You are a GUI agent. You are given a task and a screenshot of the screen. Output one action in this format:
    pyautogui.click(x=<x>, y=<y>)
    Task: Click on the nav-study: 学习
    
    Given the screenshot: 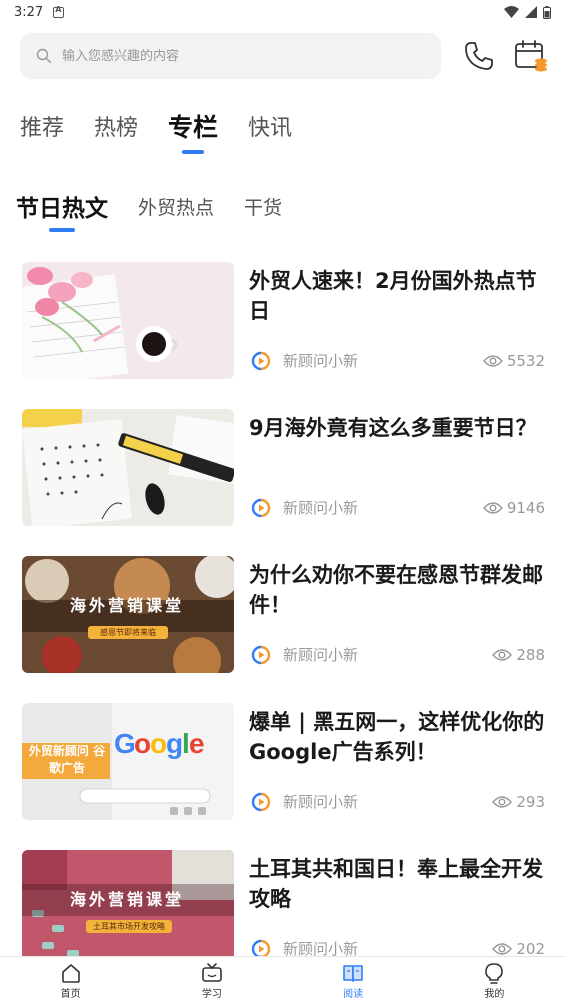 What is the action you would take?
    pyautogui.click(x=211, y=980)
    